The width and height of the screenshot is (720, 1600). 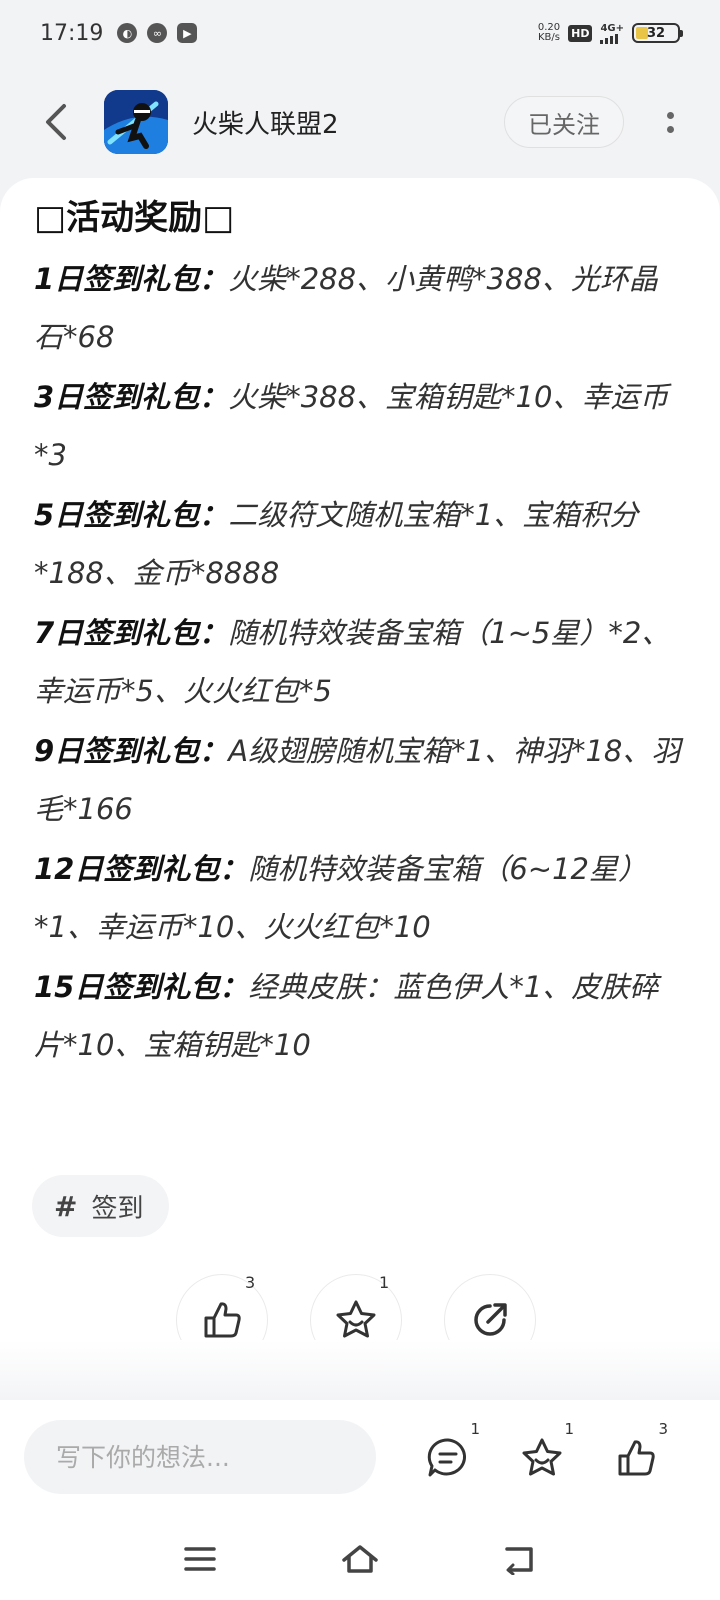 I want to click on comment-icon, so click(x=447, y=1457).